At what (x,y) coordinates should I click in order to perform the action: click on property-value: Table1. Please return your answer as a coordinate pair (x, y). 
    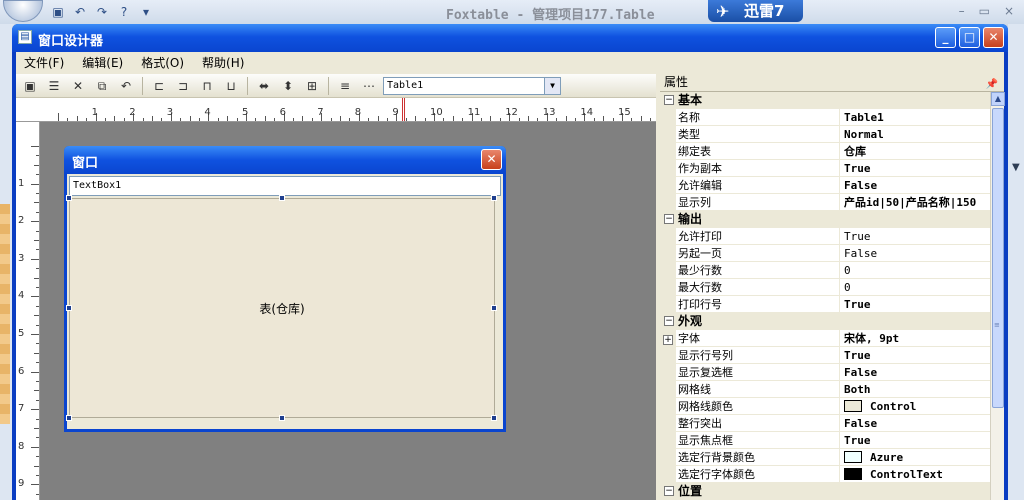
    Looking at the image, I should click on (915, 117).